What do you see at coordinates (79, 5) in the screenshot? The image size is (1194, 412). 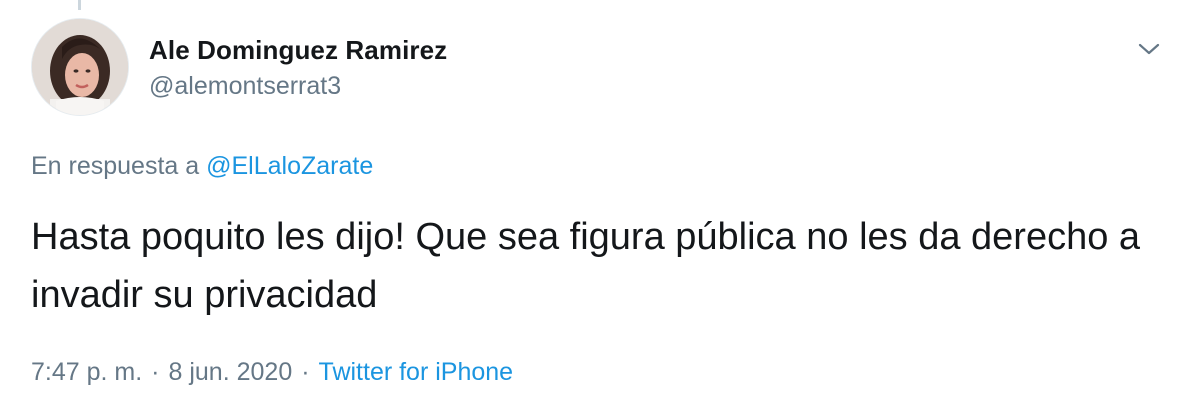 I see `thread-connector-line` at bounding box center [79, 5].